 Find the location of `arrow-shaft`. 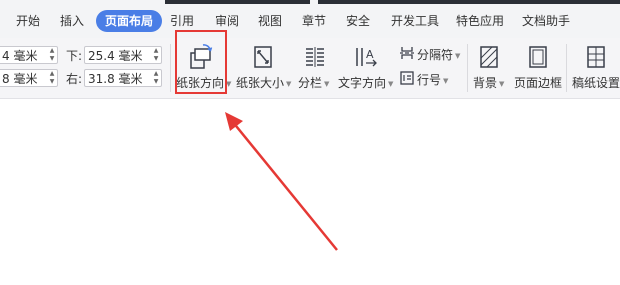

arrow-shaft is located at coordinates (284, 185).